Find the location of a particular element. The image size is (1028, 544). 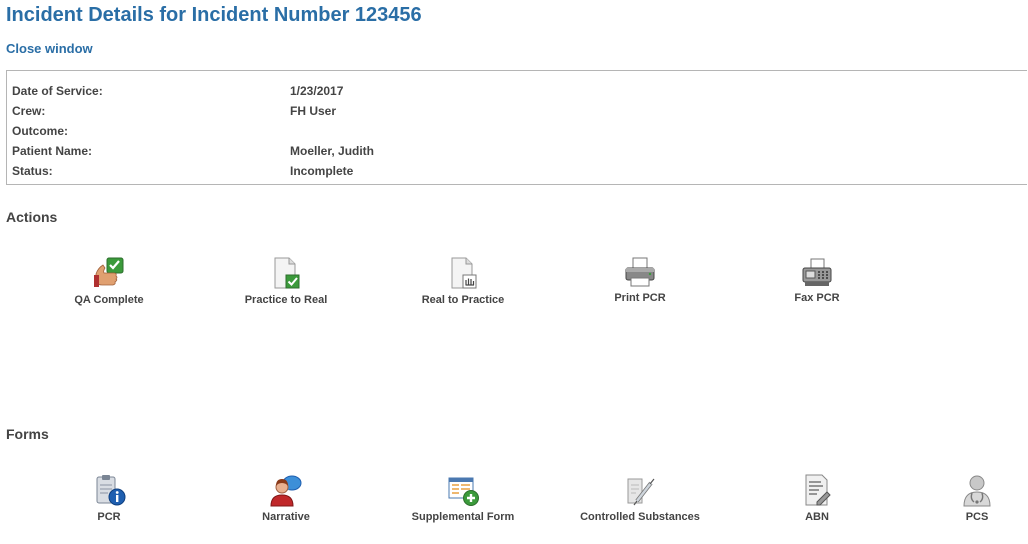

form-label: ABN is located at coordinates (817, 517).